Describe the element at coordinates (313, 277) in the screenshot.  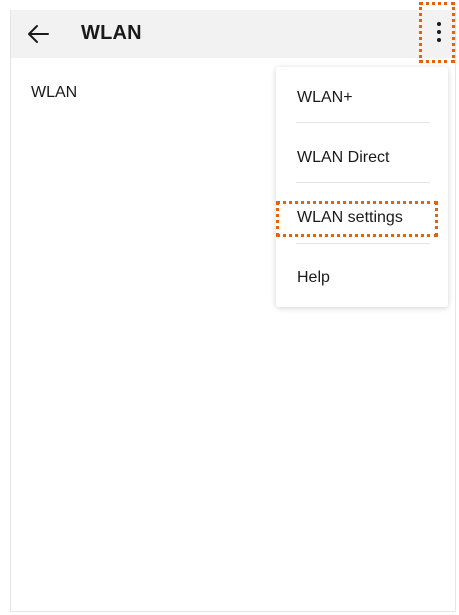
I see `menu-item-label: Help` at that location.